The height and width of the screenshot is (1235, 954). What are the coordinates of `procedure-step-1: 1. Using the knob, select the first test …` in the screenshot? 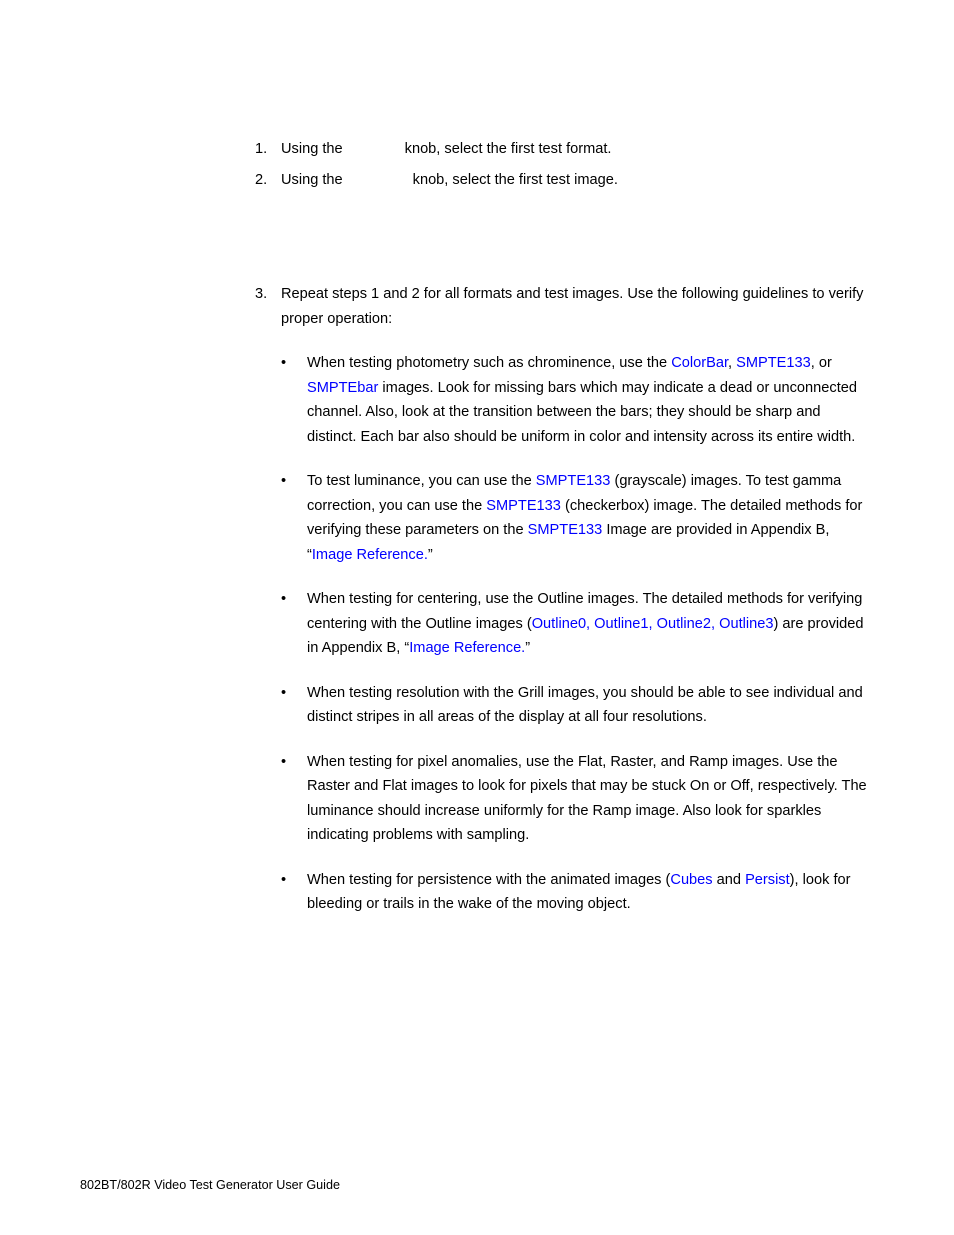 It's located at (570, 149).